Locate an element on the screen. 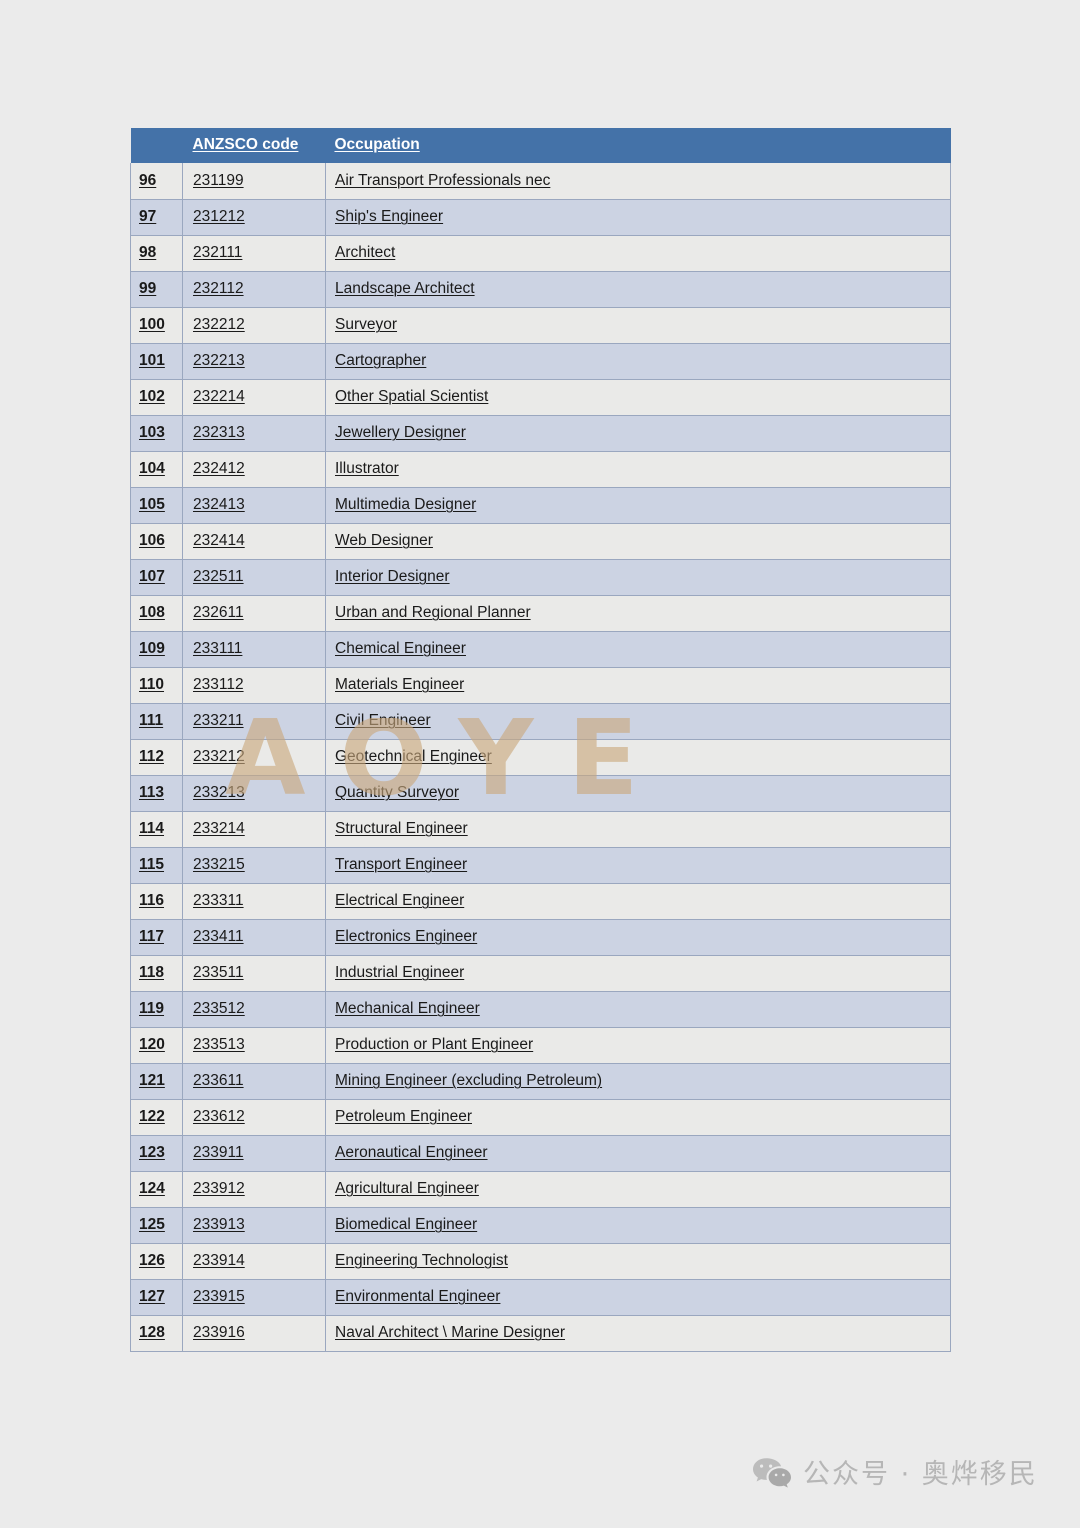 This screenshot has height=1528, width=1080. occupation-cell: Engineering Technologist is located at coordinates (638, 1261).